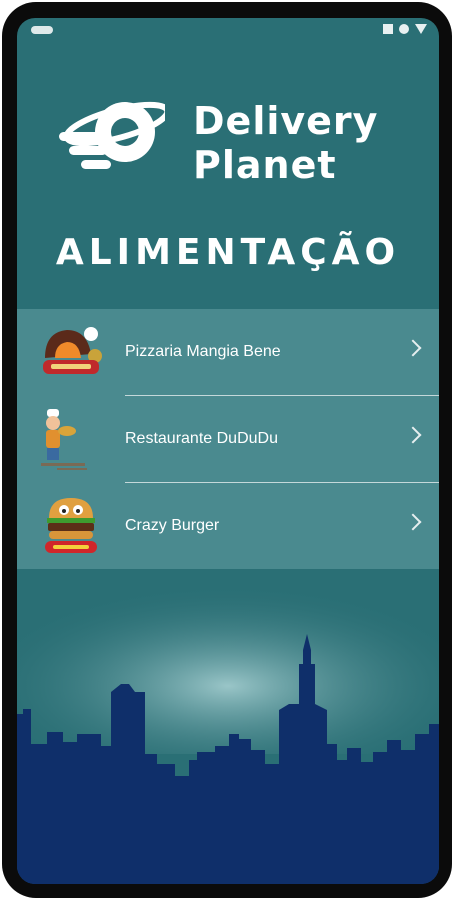 This screenshot has height=900, width=454. I want to click on list-item-pizzaria: Pizzaria Mangia Bene, so click(228, 352).